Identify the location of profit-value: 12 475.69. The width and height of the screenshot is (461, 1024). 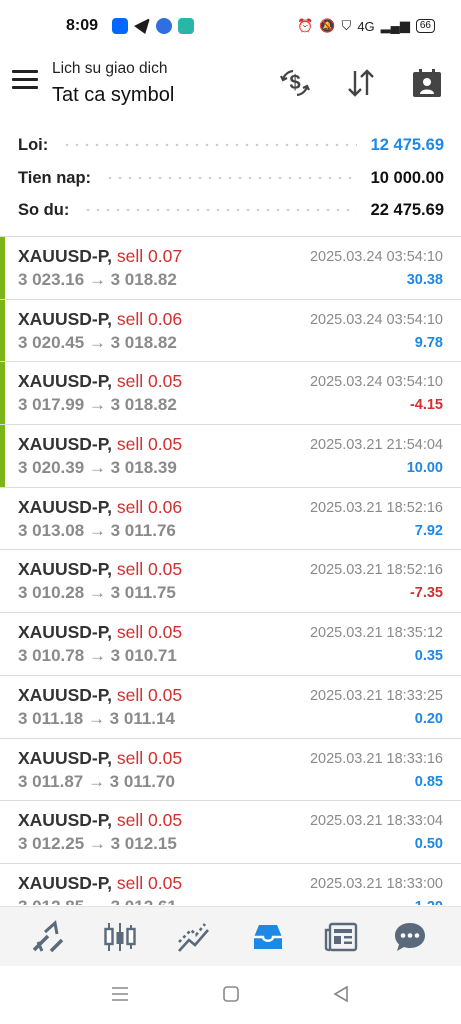
(407, 144).